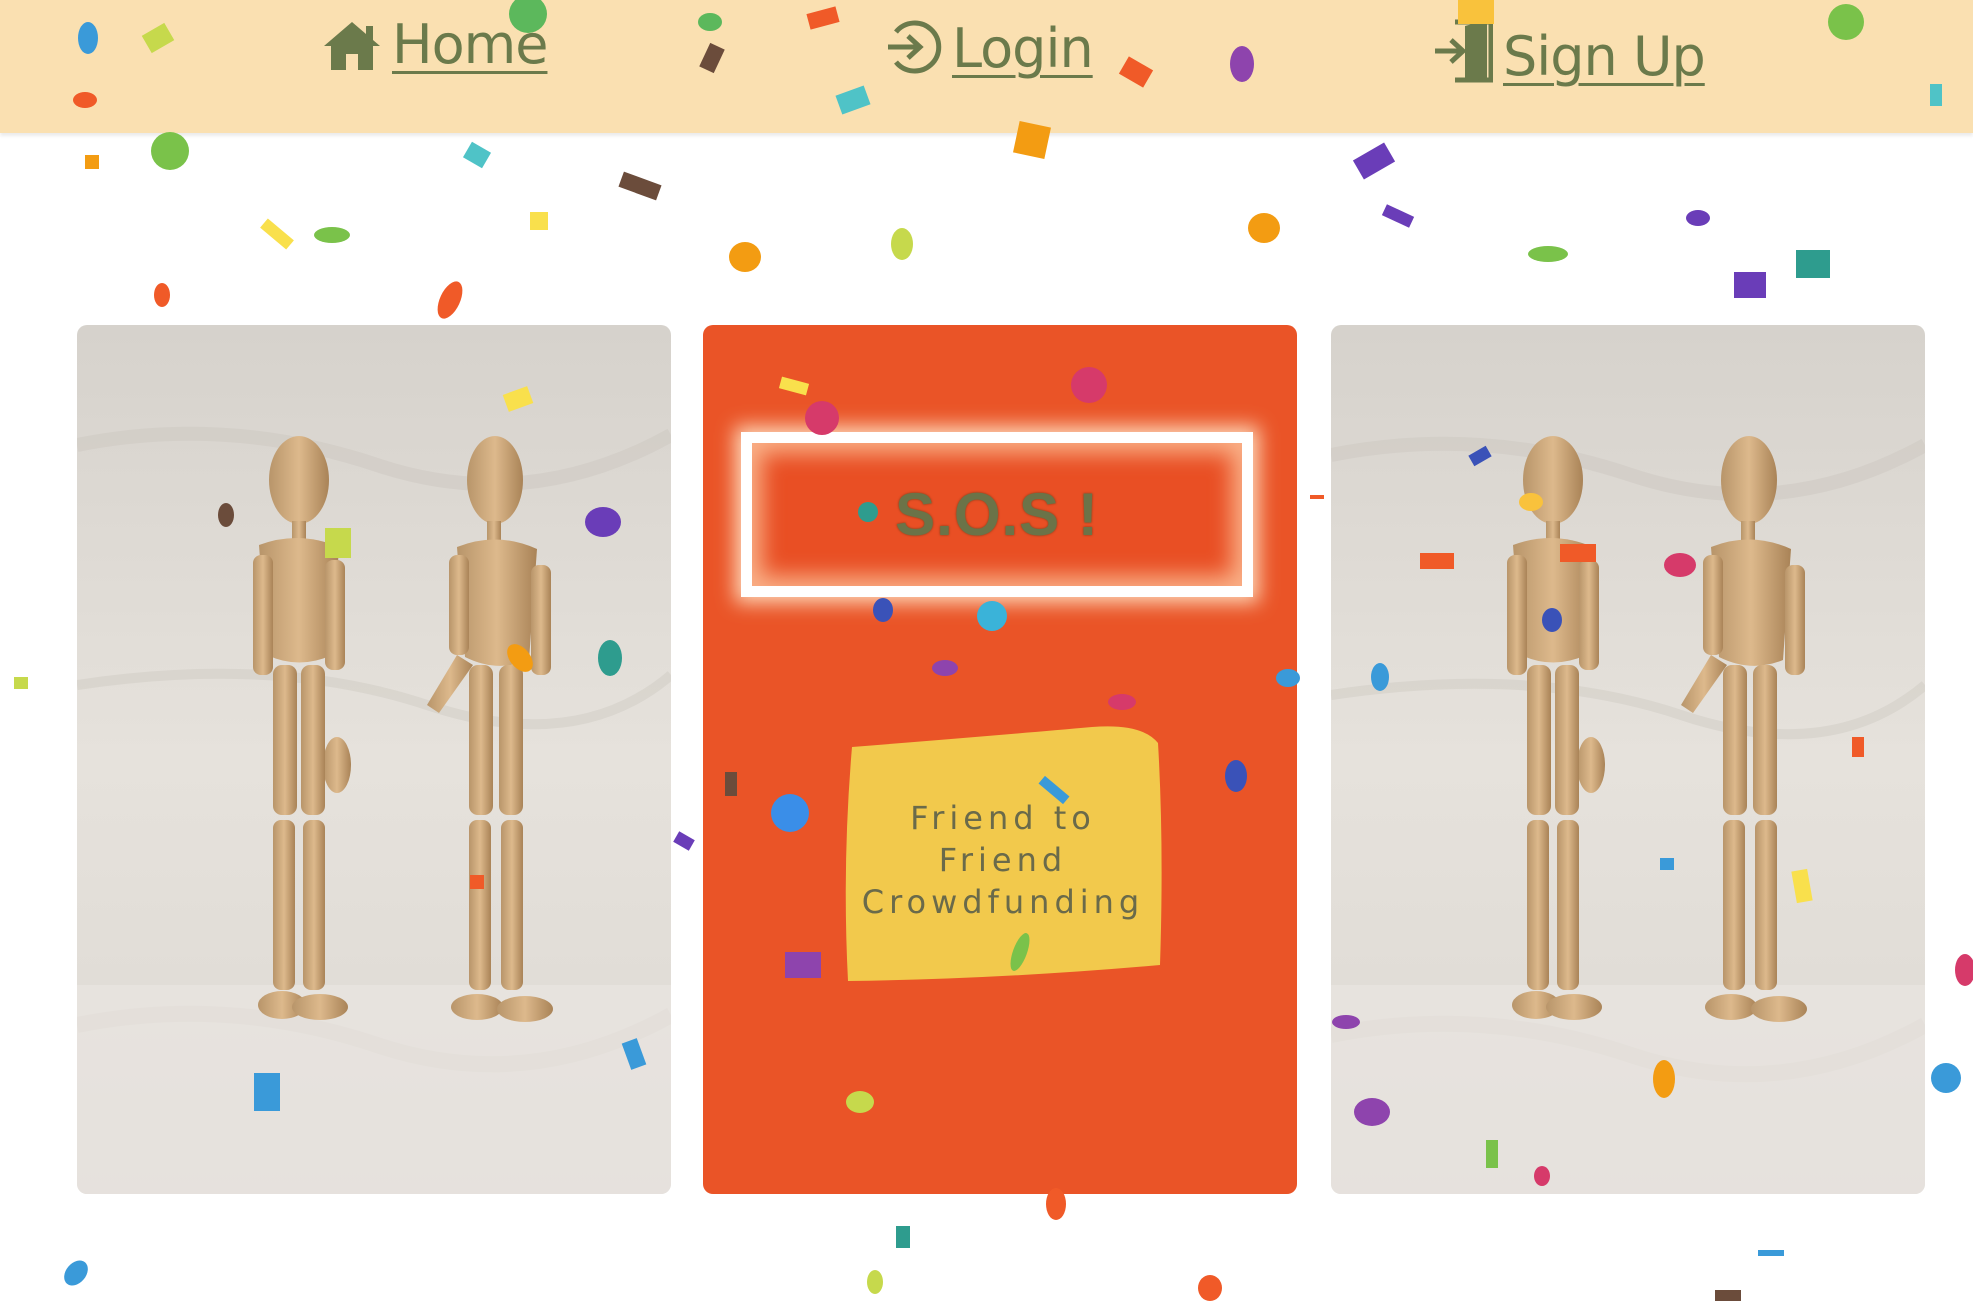  I want to click on sos-title: S.O.S !, so click(997, 514).